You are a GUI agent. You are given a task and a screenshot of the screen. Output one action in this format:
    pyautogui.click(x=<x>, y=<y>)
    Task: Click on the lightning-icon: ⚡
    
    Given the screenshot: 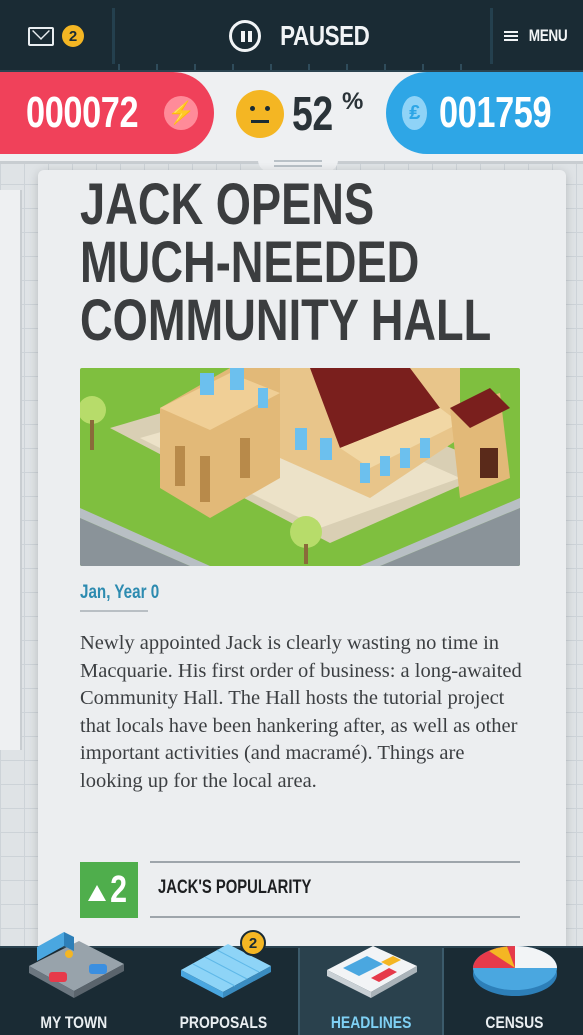 What is the action you would take?
    pyautogui.click(x=181, y=113)
    